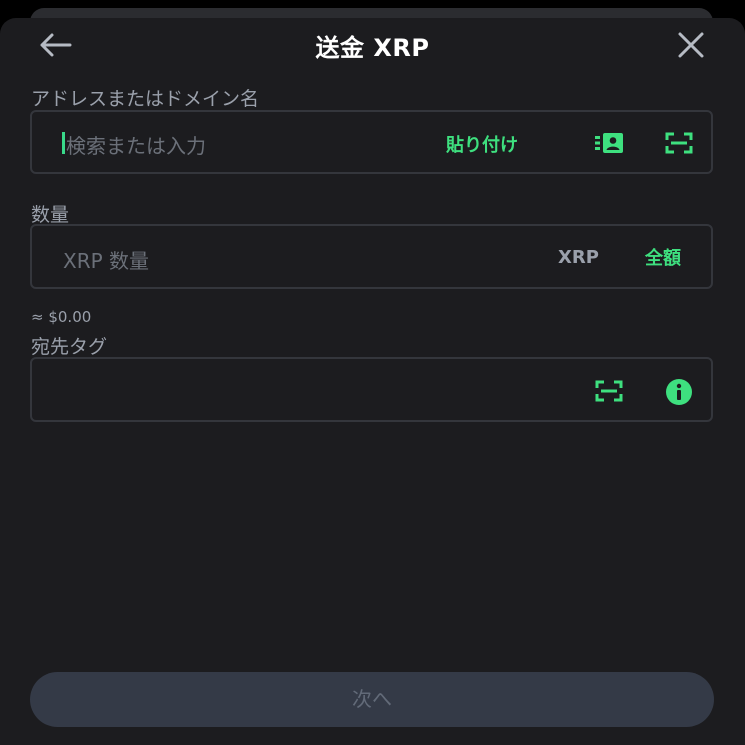  Describe the element at coordinates (106, 261) in the screenshot. I see `amount-placeholder: XRP 数量` at that location.